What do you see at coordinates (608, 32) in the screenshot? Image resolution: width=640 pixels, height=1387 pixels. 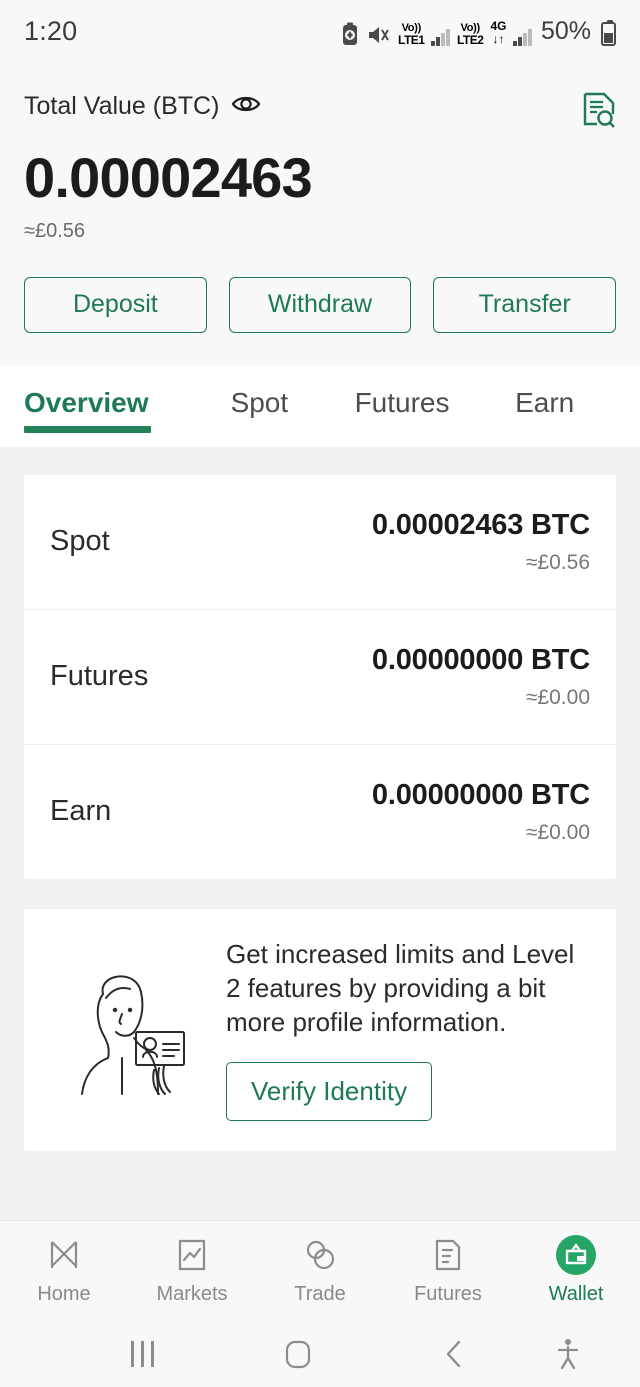 I see `battery-icon` at bounding box center [608, 32].